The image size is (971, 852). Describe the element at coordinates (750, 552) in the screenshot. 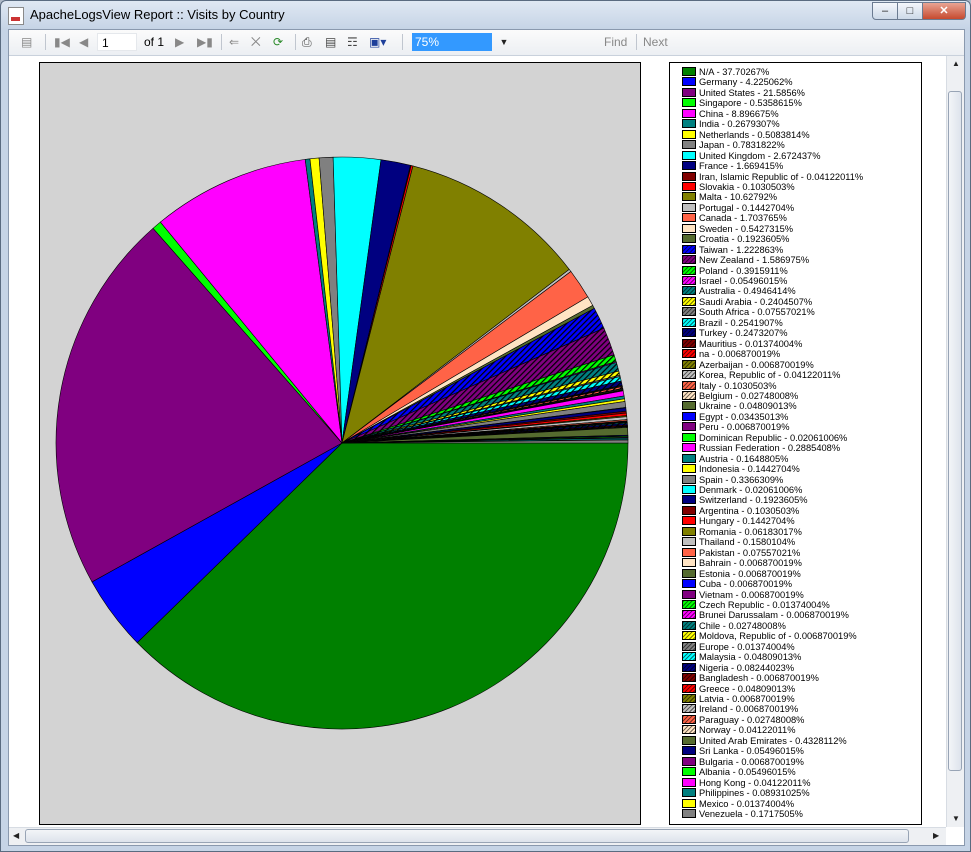

I see `legend-label: Pakistan - 0.07557021%` at that location.